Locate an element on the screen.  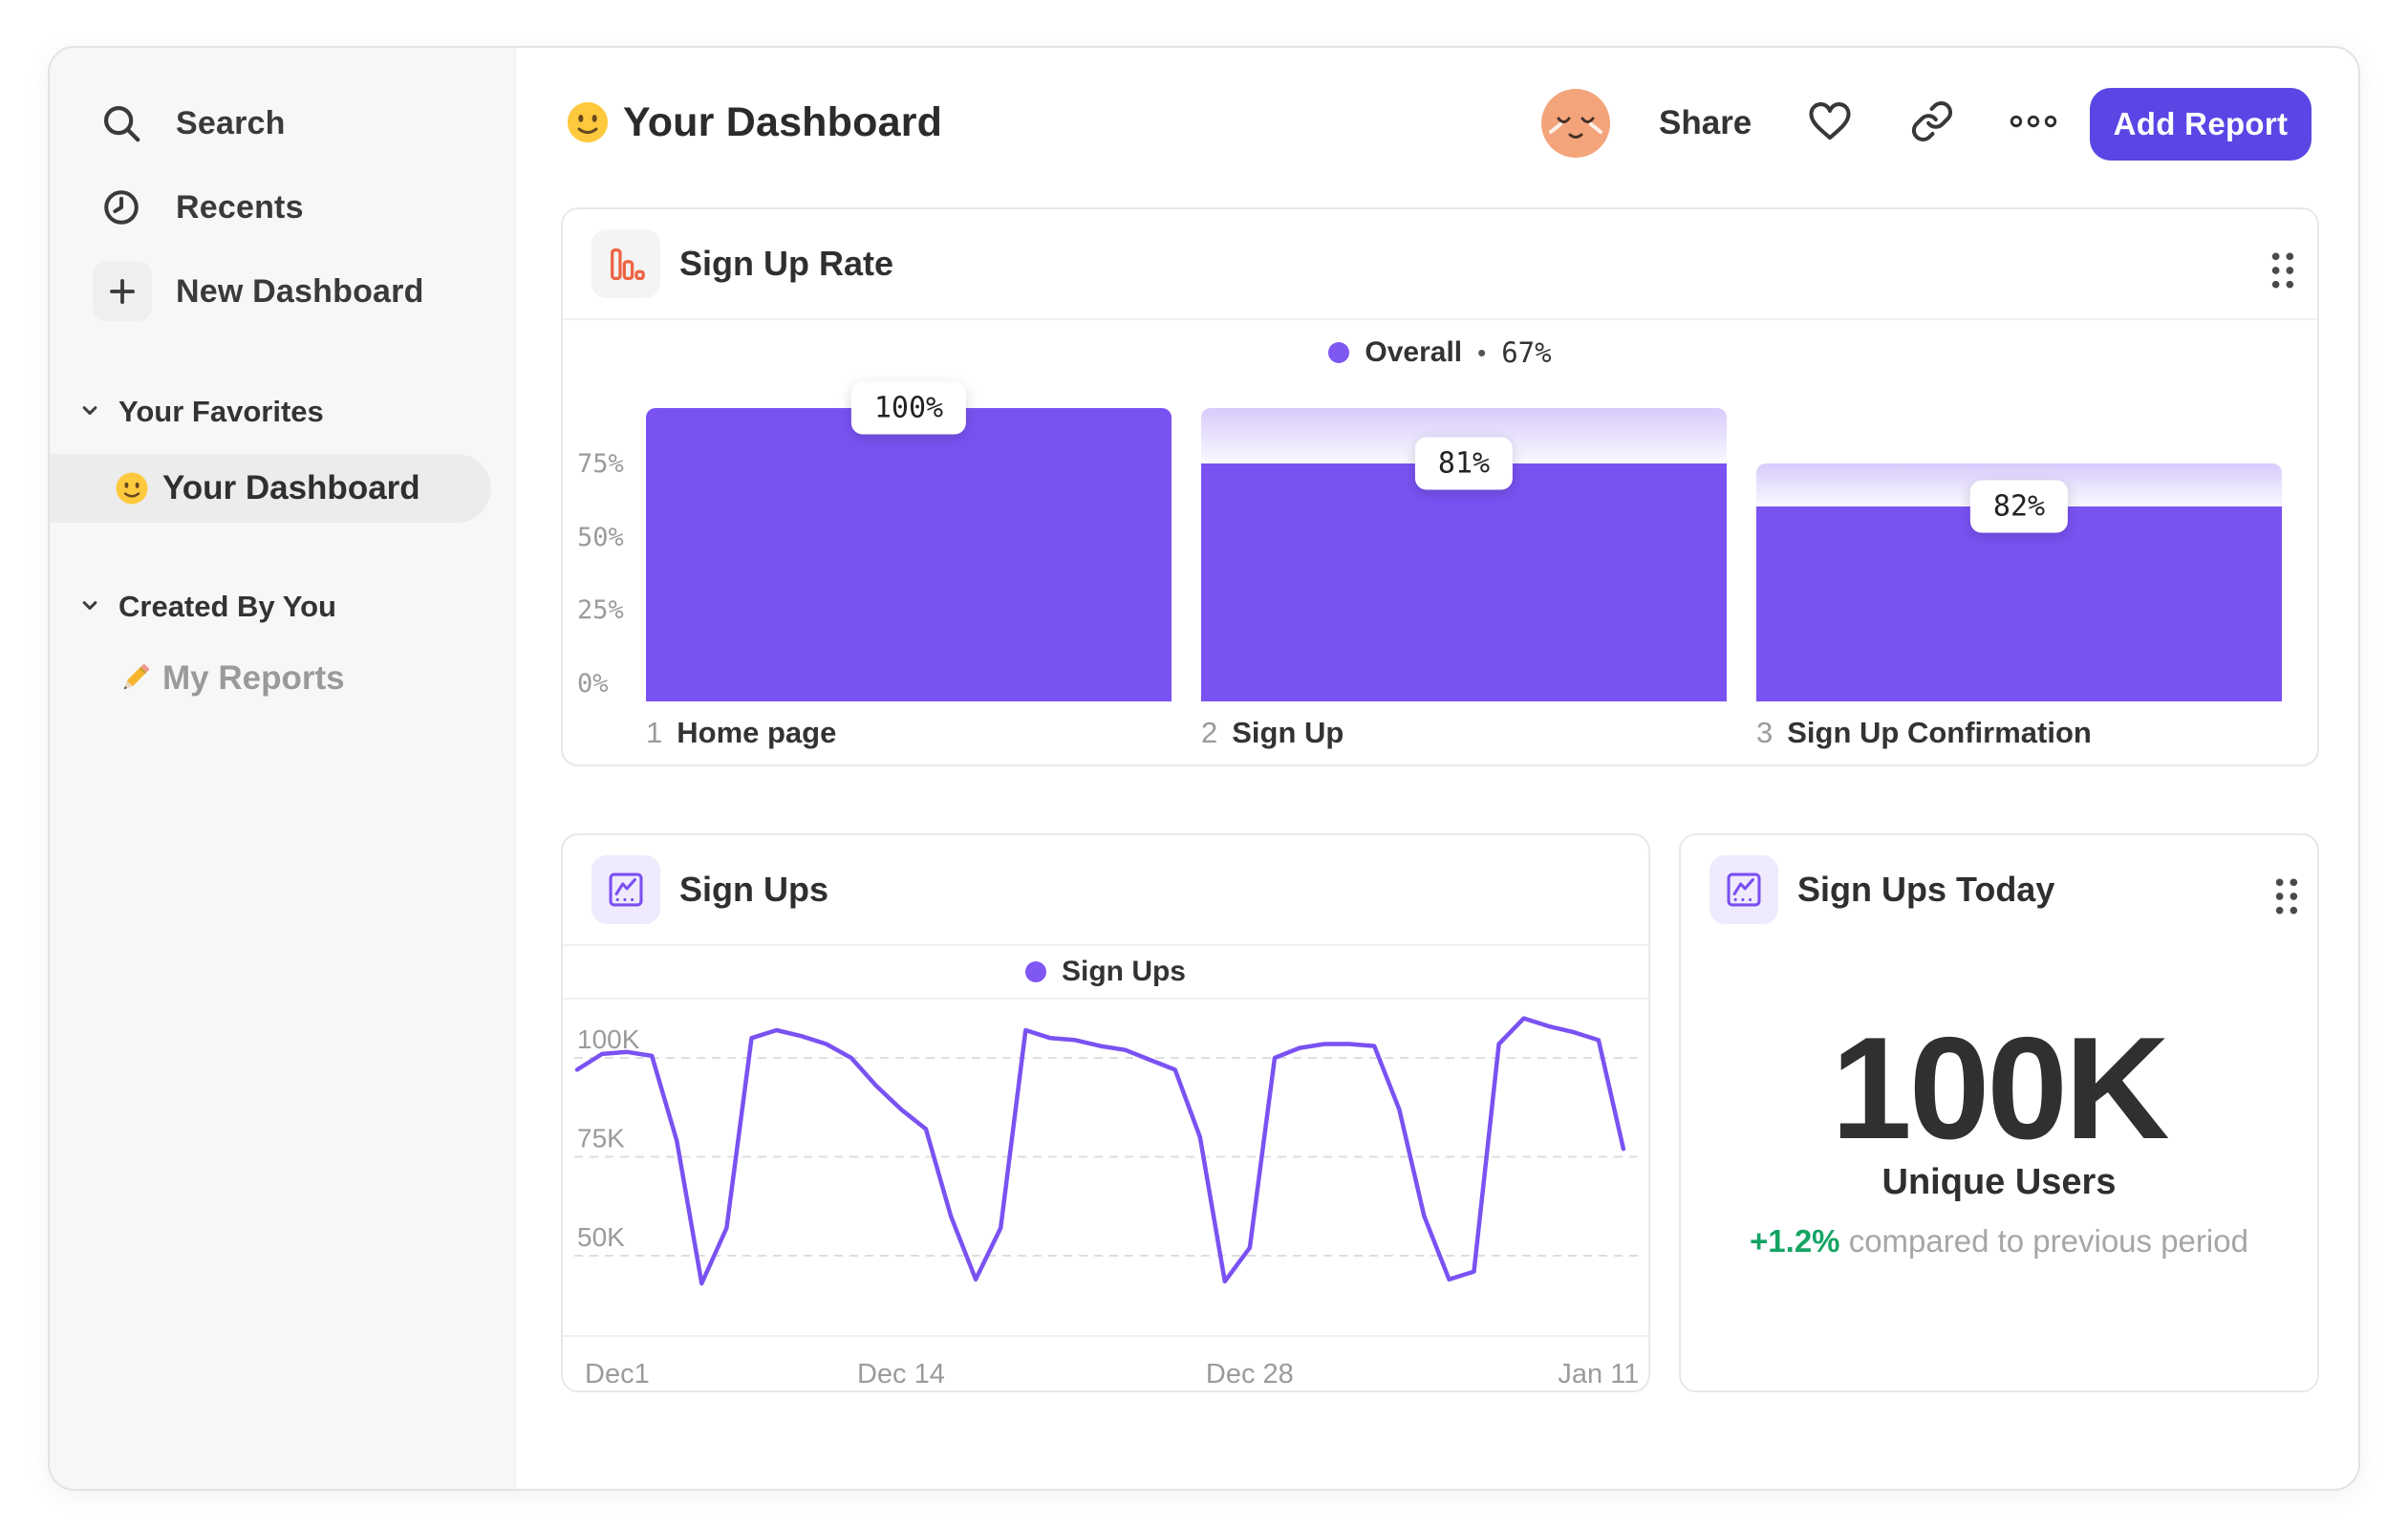
page-title: Your Dashboard is located at coordinates (754, 122).